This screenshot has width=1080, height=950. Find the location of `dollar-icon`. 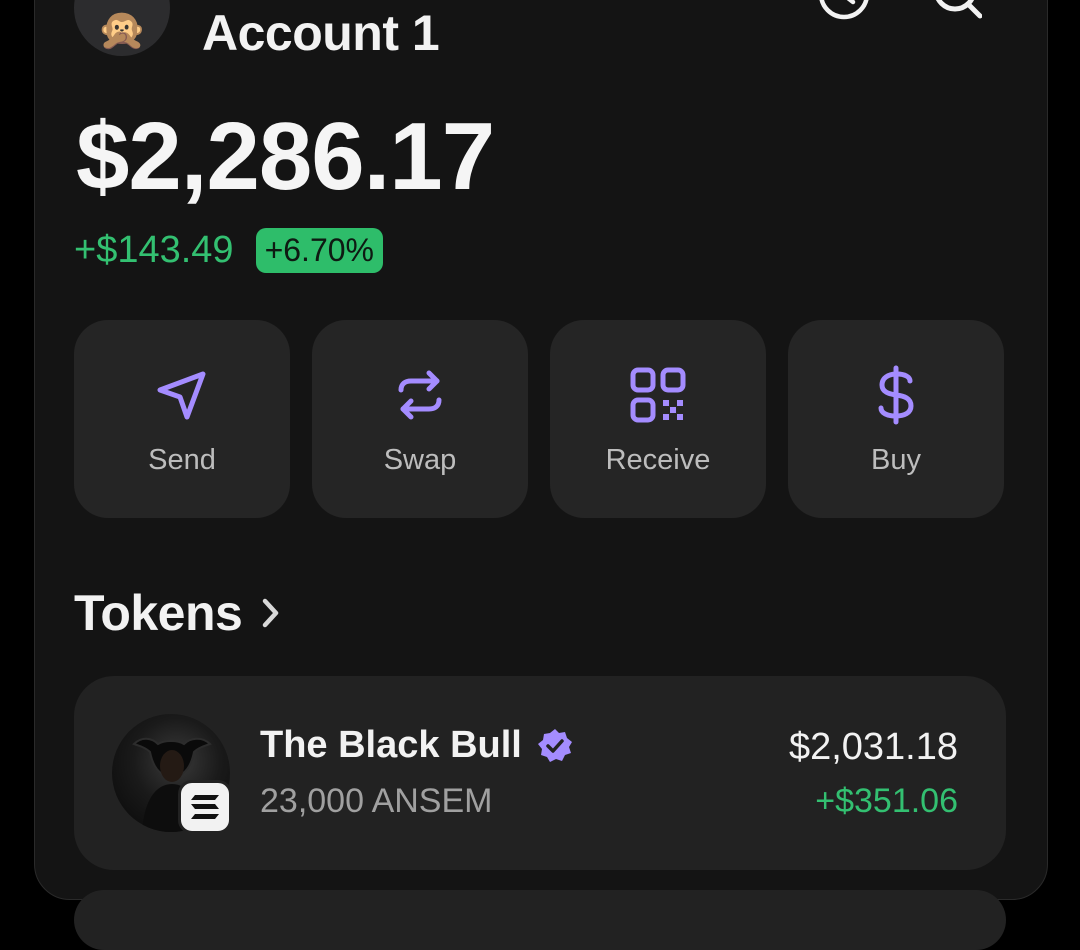

dollar-icon is located at coordinates (896, 395).